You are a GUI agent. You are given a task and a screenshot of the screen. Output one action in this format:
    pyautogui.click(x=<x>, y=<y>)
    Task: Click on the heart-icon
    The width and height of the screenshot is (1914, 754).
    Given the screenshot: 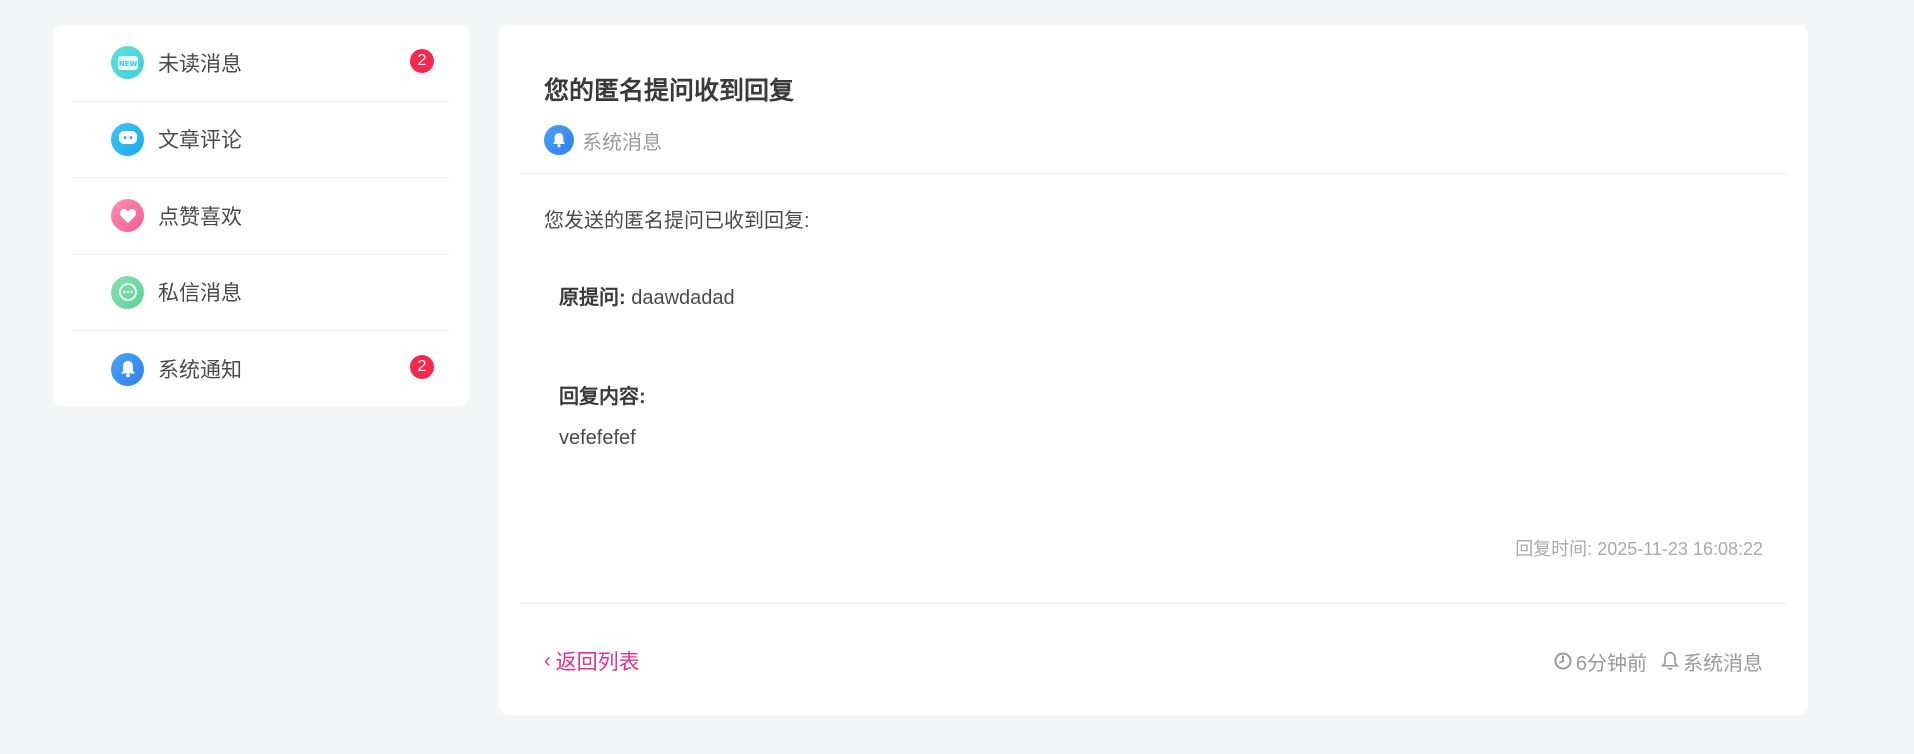 What is the action you would take?
    pyautogui.click(x=127, y=216)
    